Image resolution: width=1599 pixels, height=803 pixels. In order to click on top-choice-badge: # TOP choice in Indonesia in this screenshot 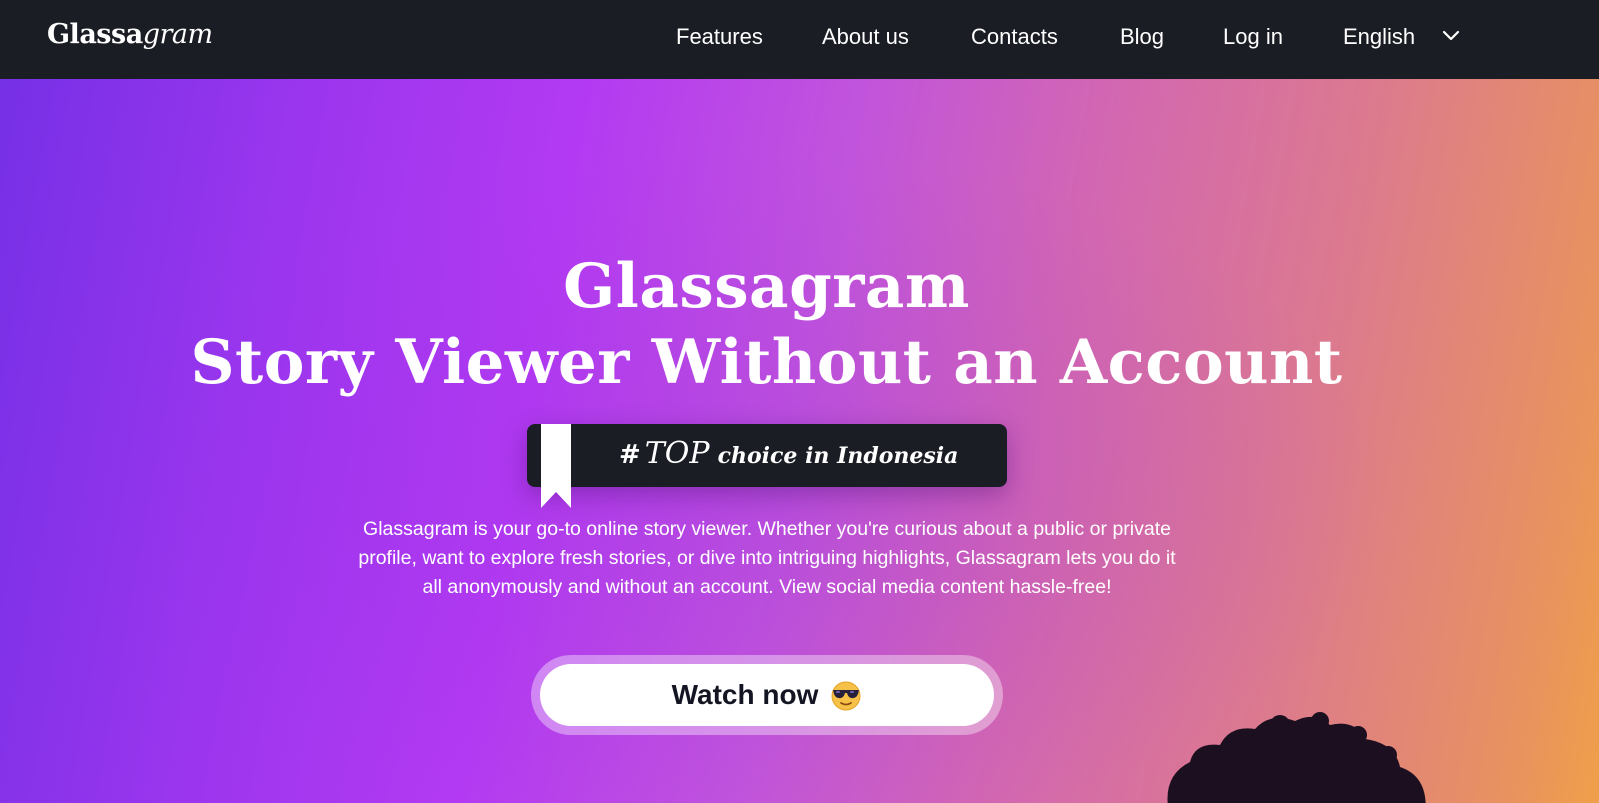, I will do `click(767, 466)`.